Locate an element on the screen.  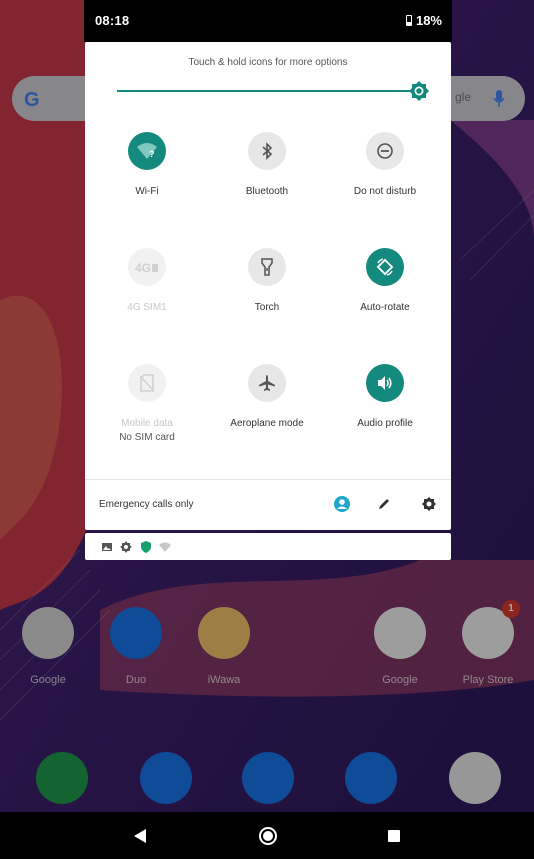
do-not-disturb-icon is located at coordinates (385, 151).